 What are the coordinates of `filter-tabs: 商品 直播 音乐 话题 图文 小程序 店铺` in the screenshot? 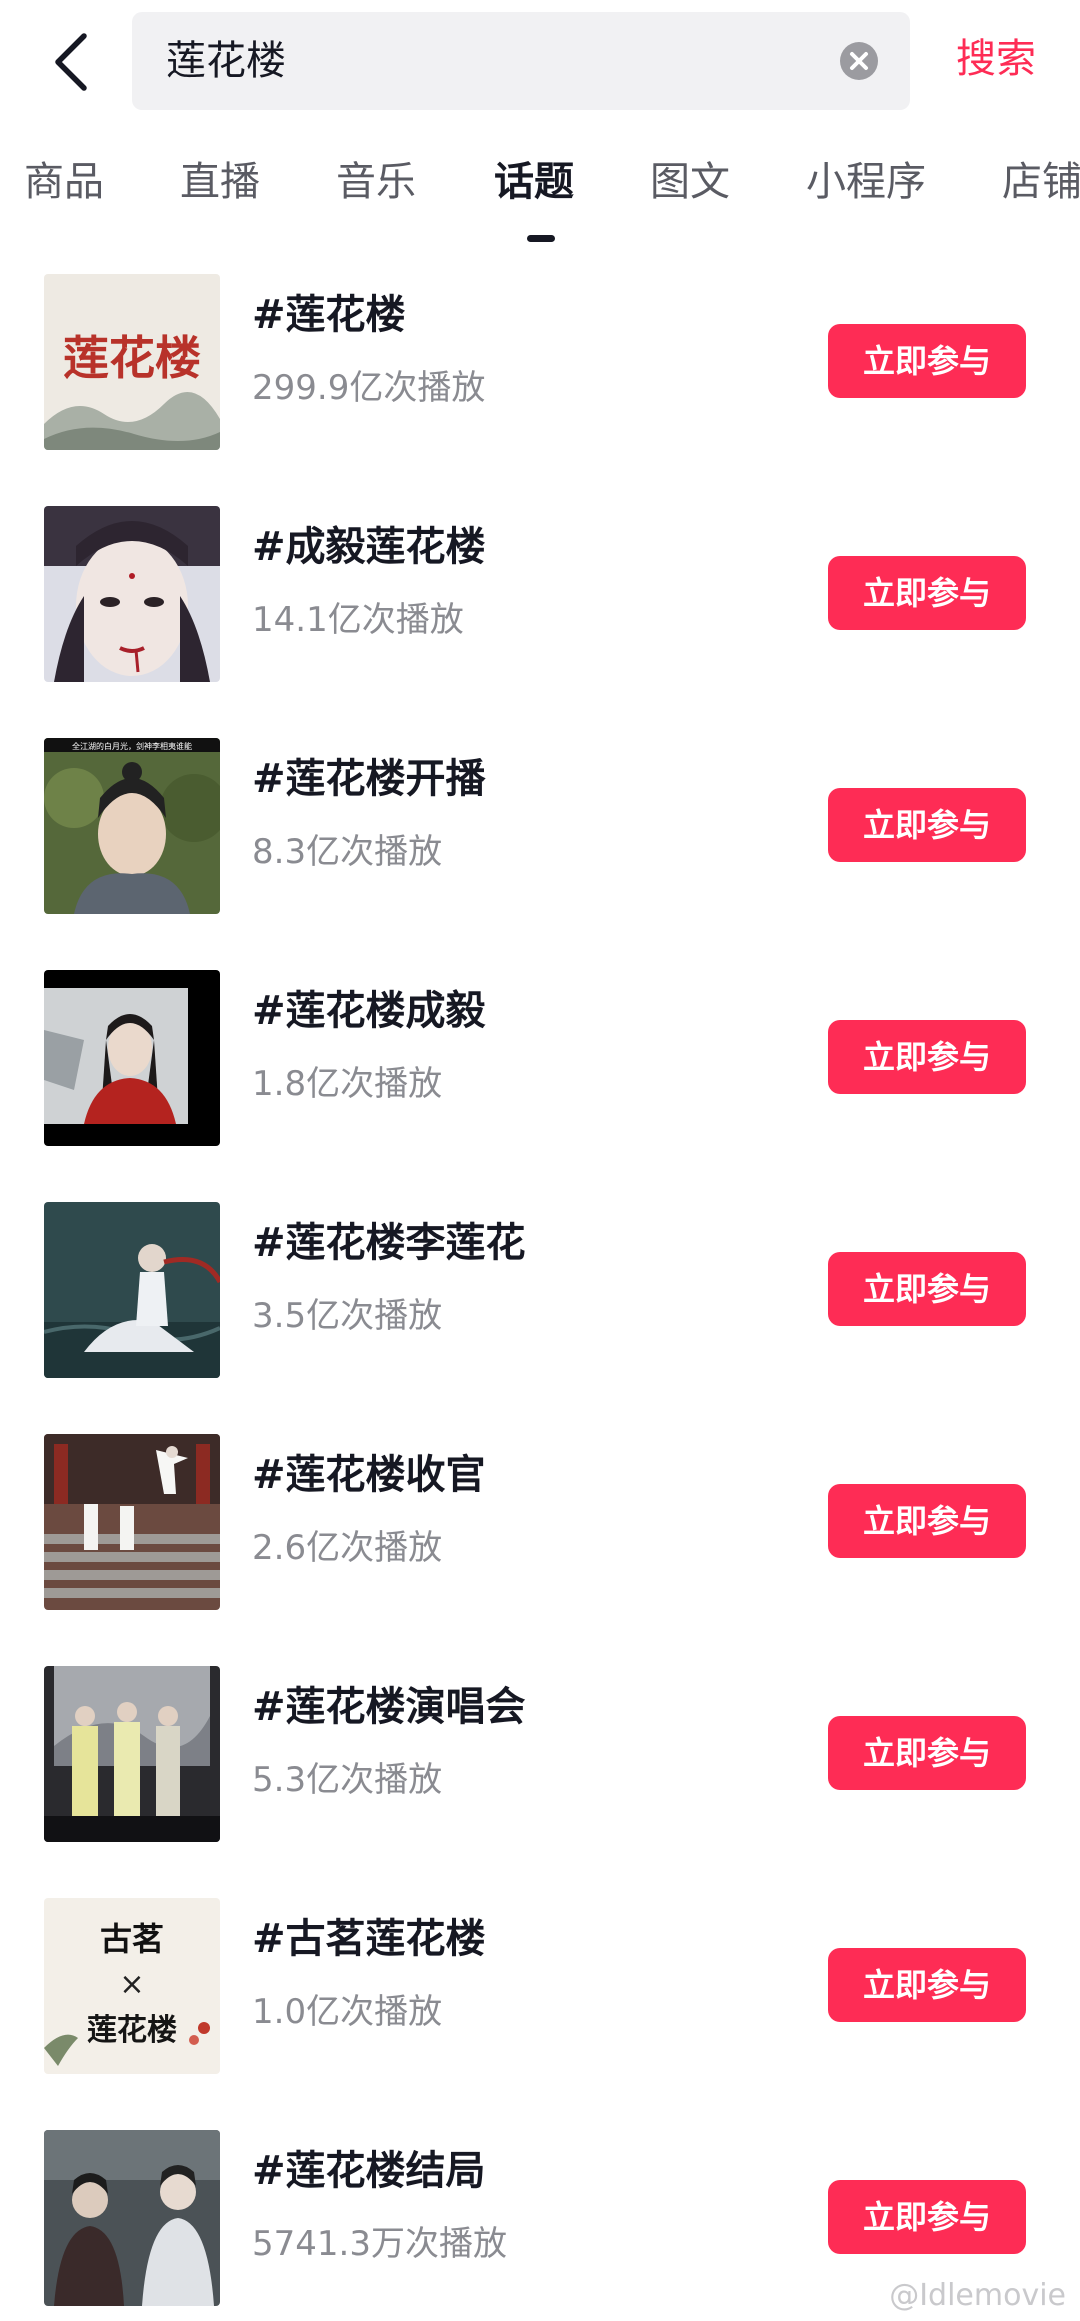 It's located at (540, 200).